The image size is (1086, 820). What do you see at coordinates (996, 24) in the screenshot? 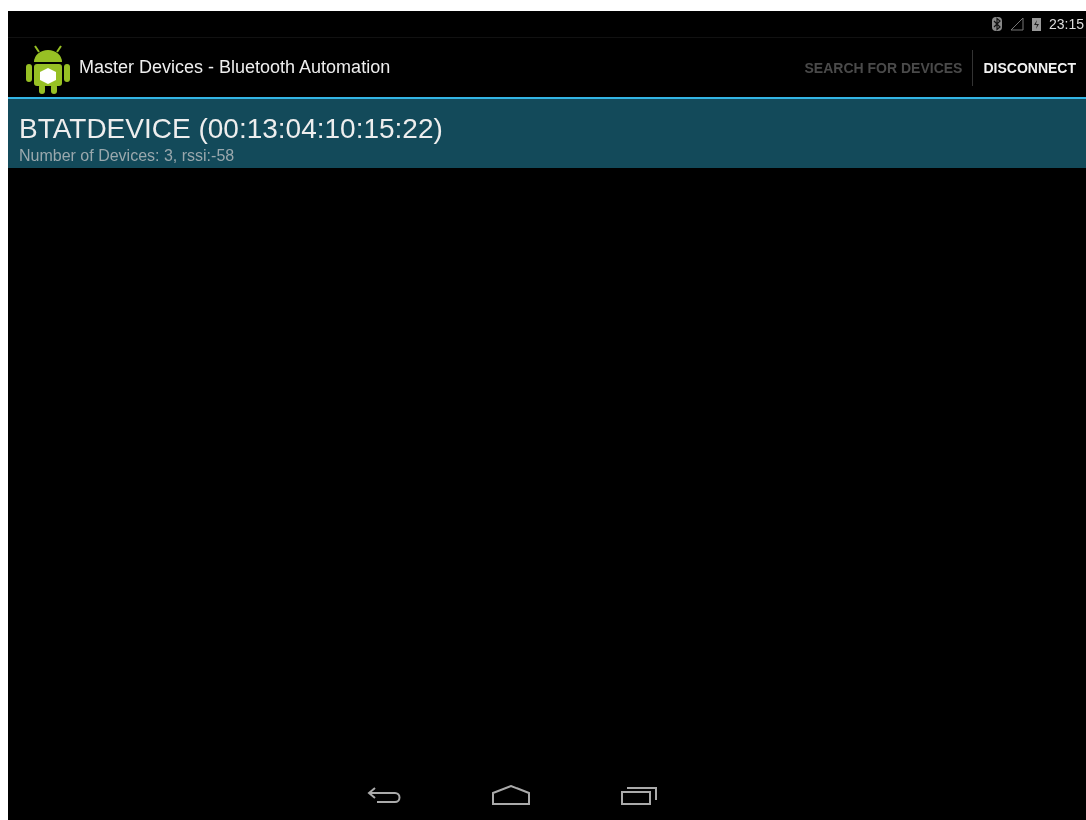
I see `bluetooth-icon` at bounding box center [996, 24].